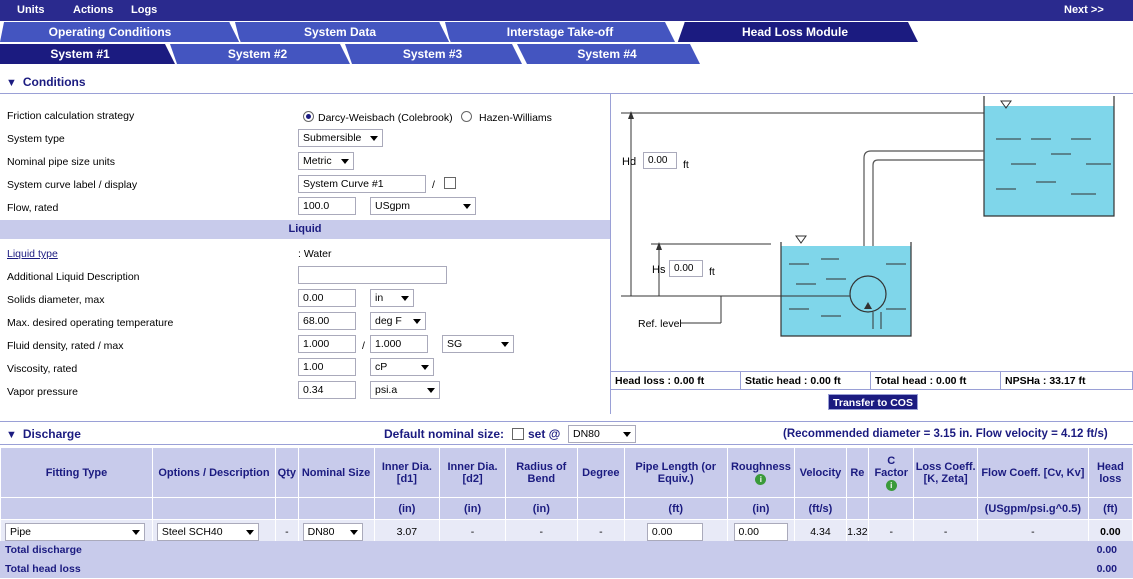 The width and height of the screenshot is (1133, 579). Describe the element at coordinates (32, 254) in the screenshot. I see `liquid-type-link: Liquid type` at that location.